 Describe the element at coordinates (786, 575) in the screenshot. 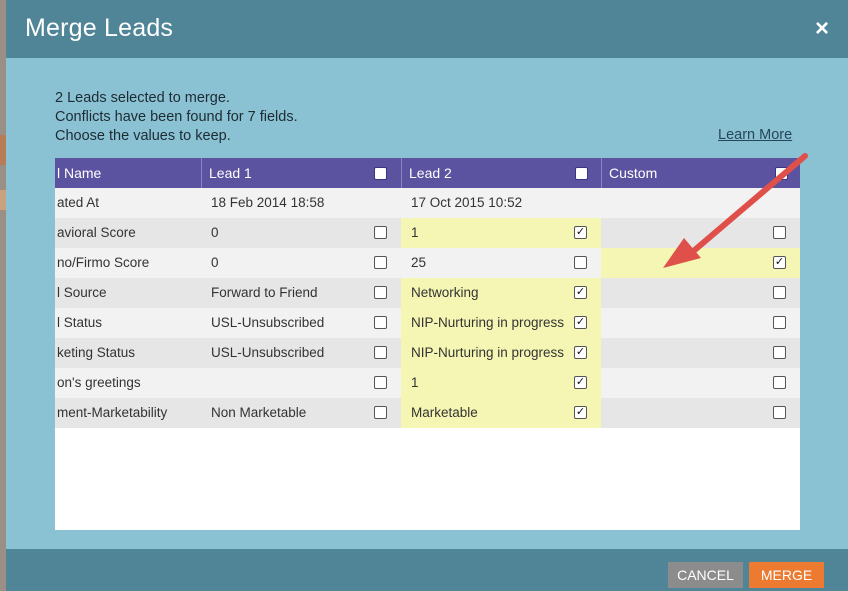

I see `merge-button: MERGE` at that location.